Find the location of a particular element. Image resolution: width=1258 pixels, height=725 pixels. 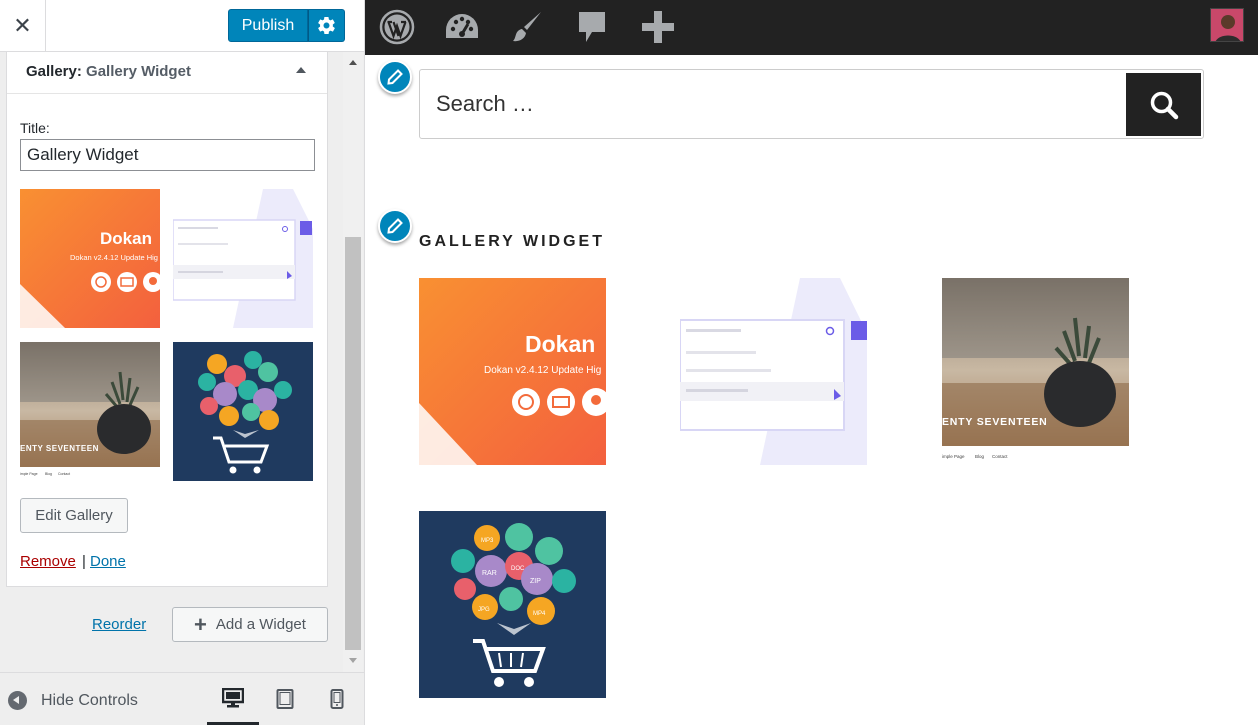

files-cart-image: MP3 DOC RAR ZIP MP4 JPG is located at coordinates (512, 604).